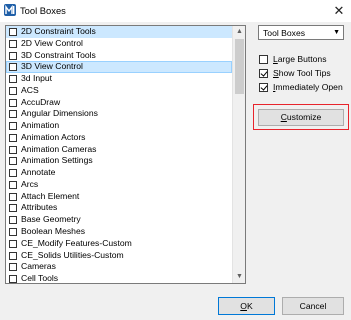 The width and height of the screenshot is (351, 320). I want to click on large-buttons-label: Large Buttons, so click(300, 59).